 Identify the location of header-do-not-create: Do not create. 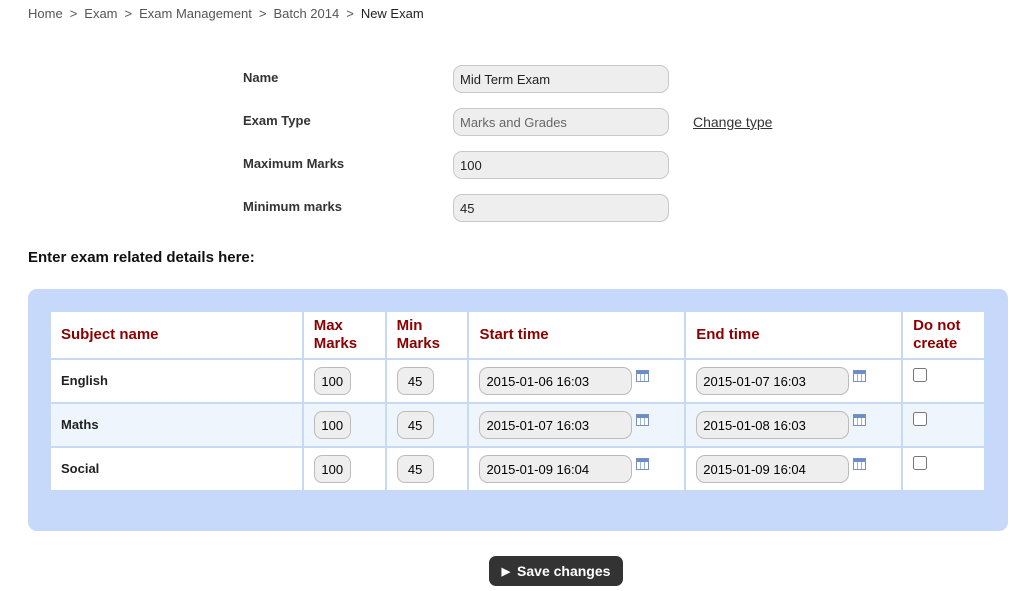
(943, 335).